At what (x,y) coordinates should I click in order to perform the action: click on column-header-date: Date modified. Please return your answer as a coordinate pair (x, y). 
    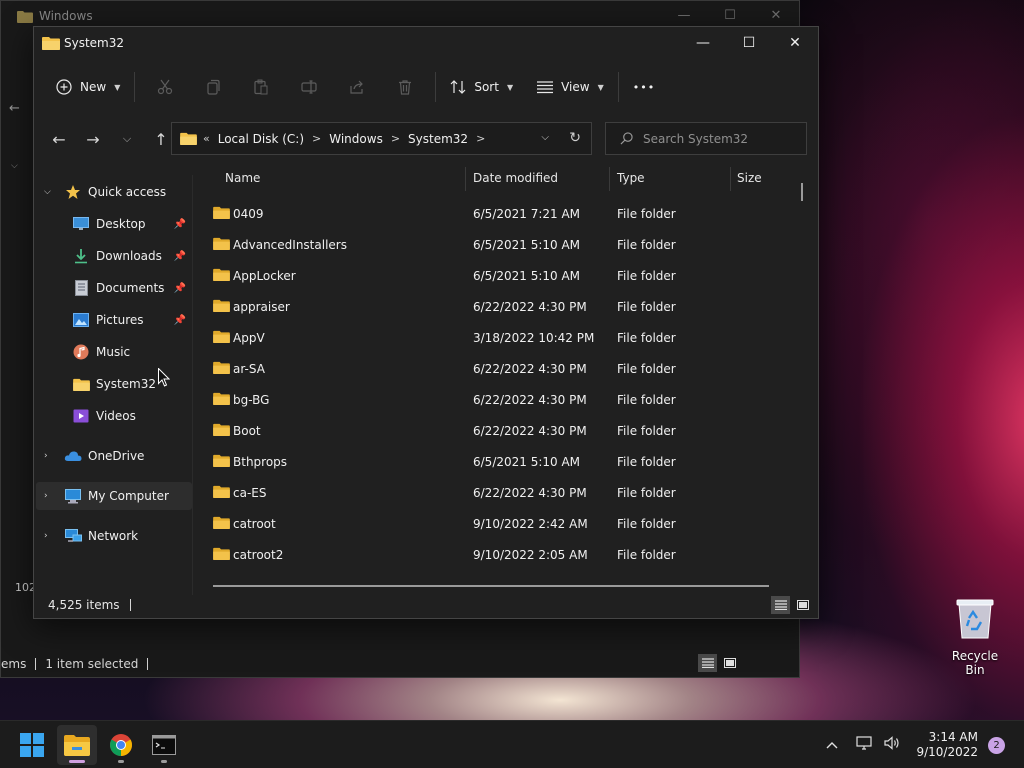
    Looking at the image, I should click on (515, 178).